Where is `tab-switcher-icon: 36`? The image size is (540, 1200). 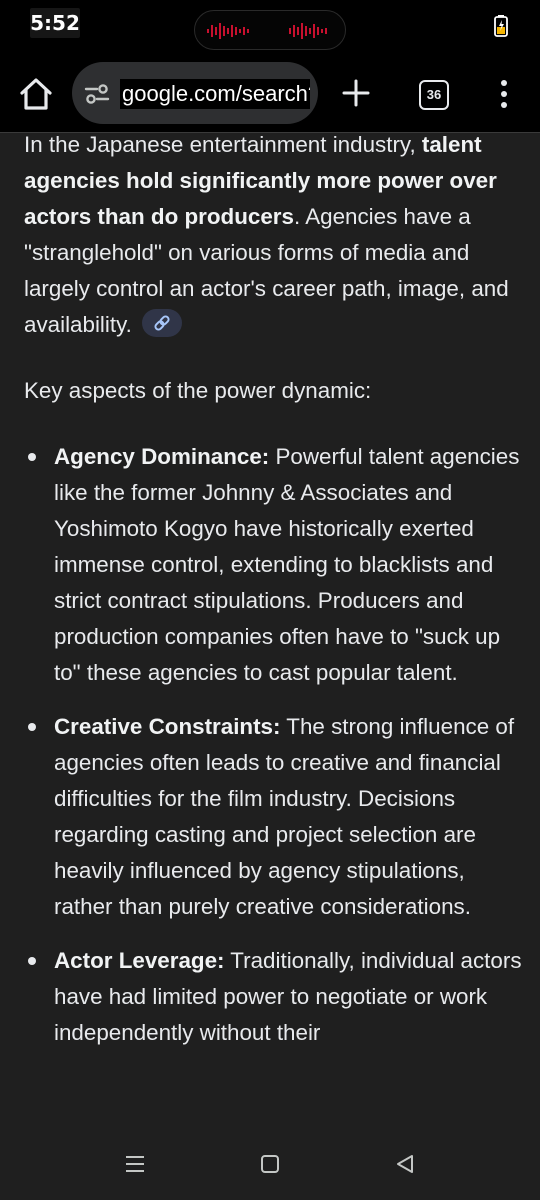
tab-switcher-icon: 36 is located at coordinates (434, 95).